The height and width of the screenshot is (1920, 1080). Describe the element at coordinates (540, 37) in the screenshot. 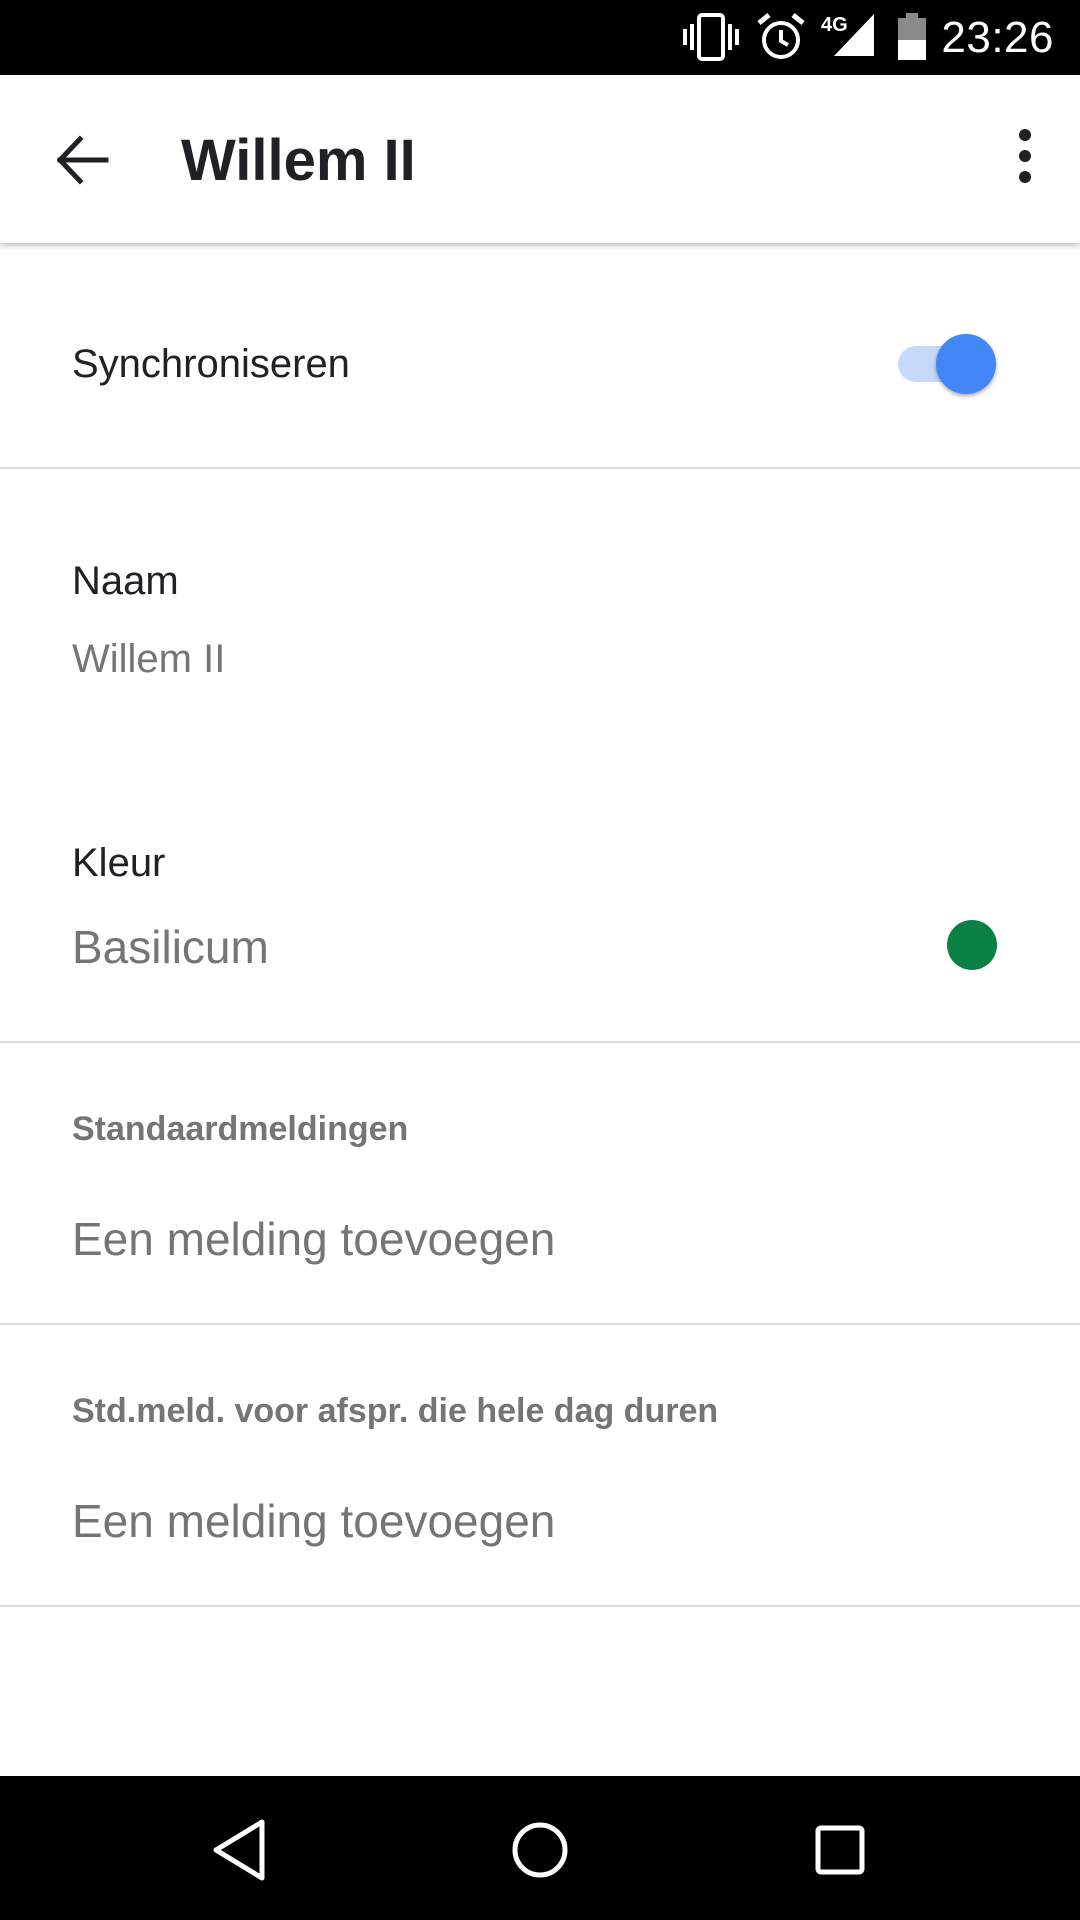

I see `status-bar: 4G 23:26` at that location.